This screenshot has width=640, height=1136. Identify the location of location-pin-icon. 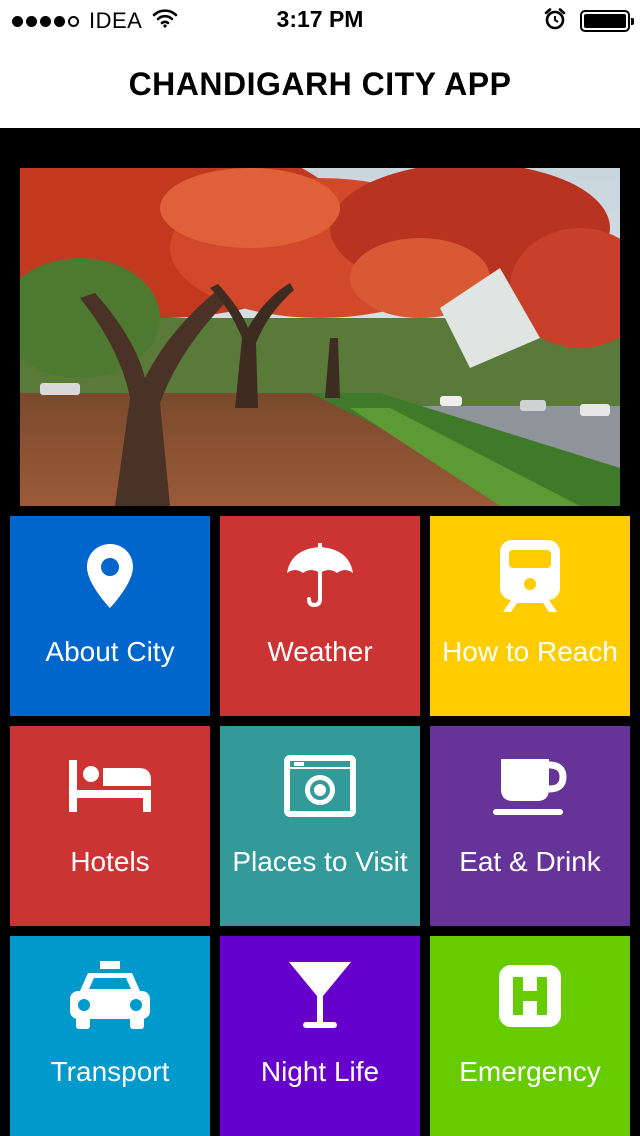
(110, 576).